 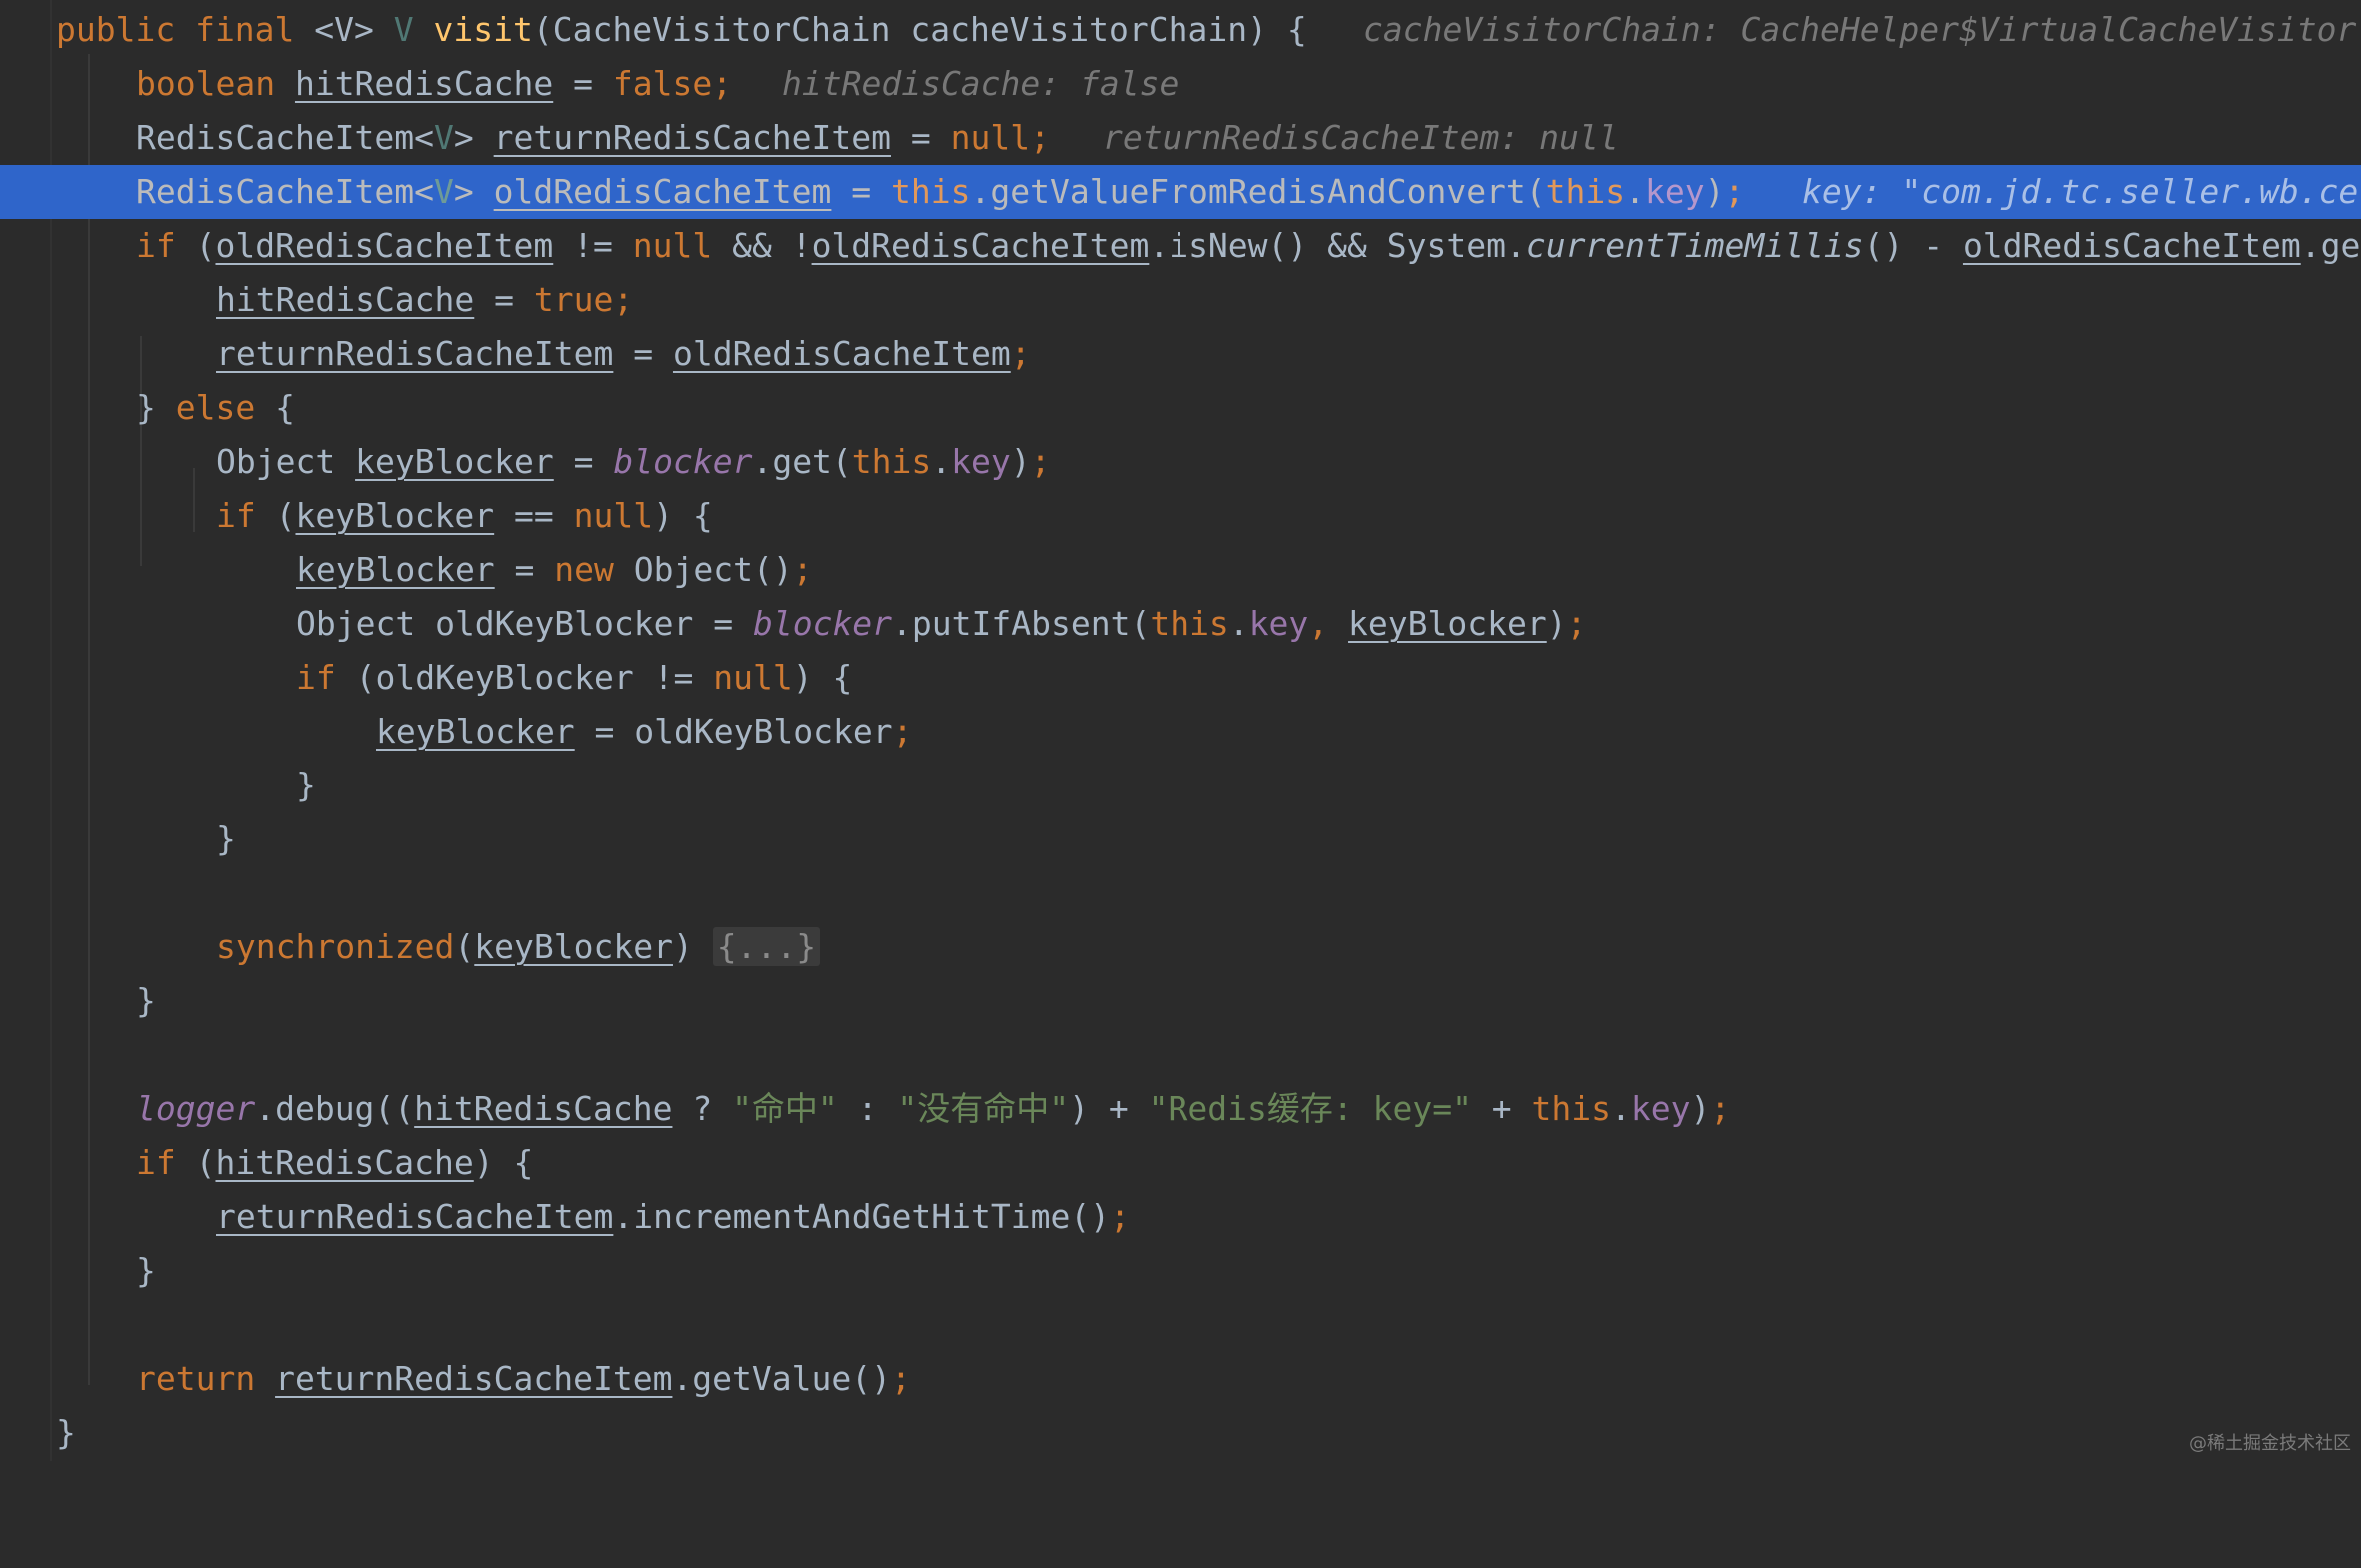 I want to click on code-line: keyBlocker = new Object();, so click(x=1180, y=570).